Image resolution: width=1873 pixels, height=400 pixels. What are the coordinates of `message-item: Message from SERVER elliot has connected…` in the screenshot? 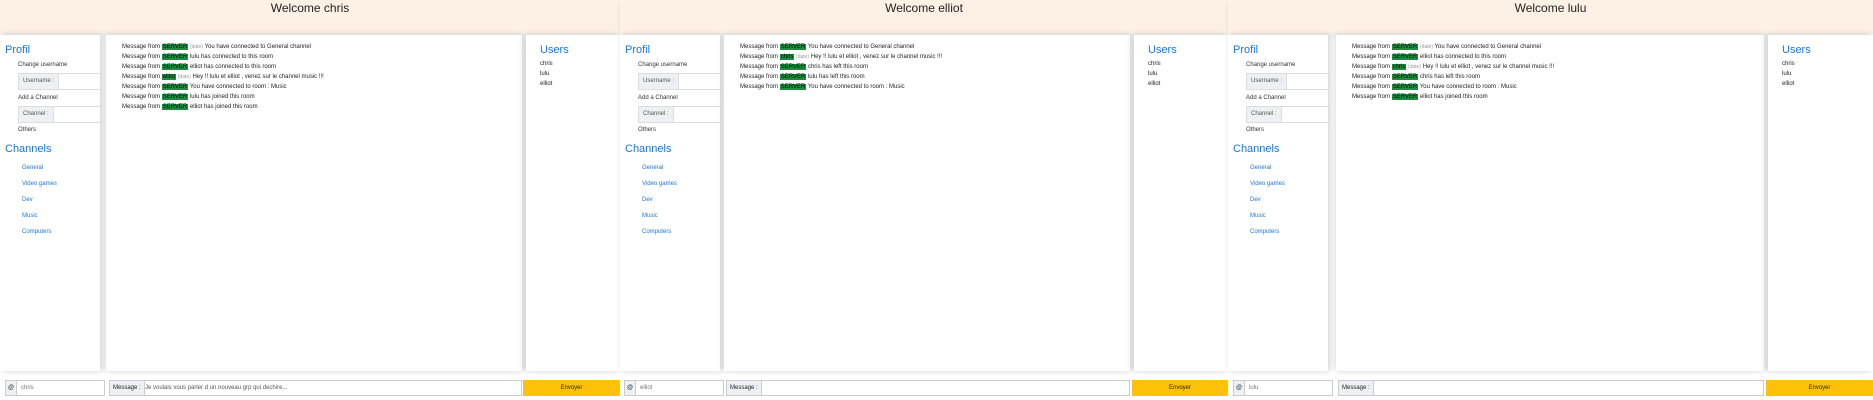 It's located at (199, 67).